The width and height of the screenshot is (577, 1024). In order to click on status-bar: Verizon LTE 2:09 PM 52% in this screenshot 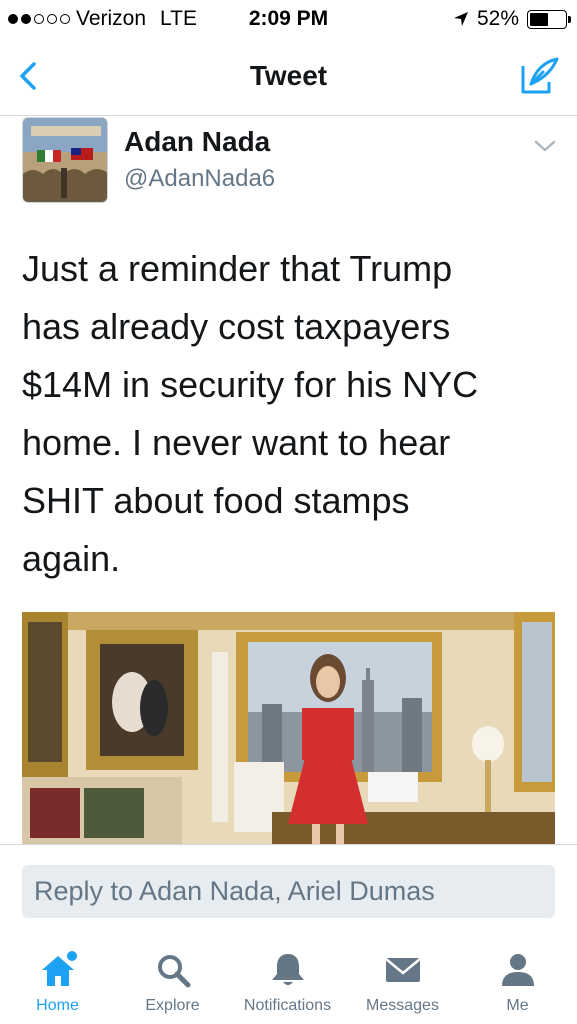, I will do `click(288, 19)`.